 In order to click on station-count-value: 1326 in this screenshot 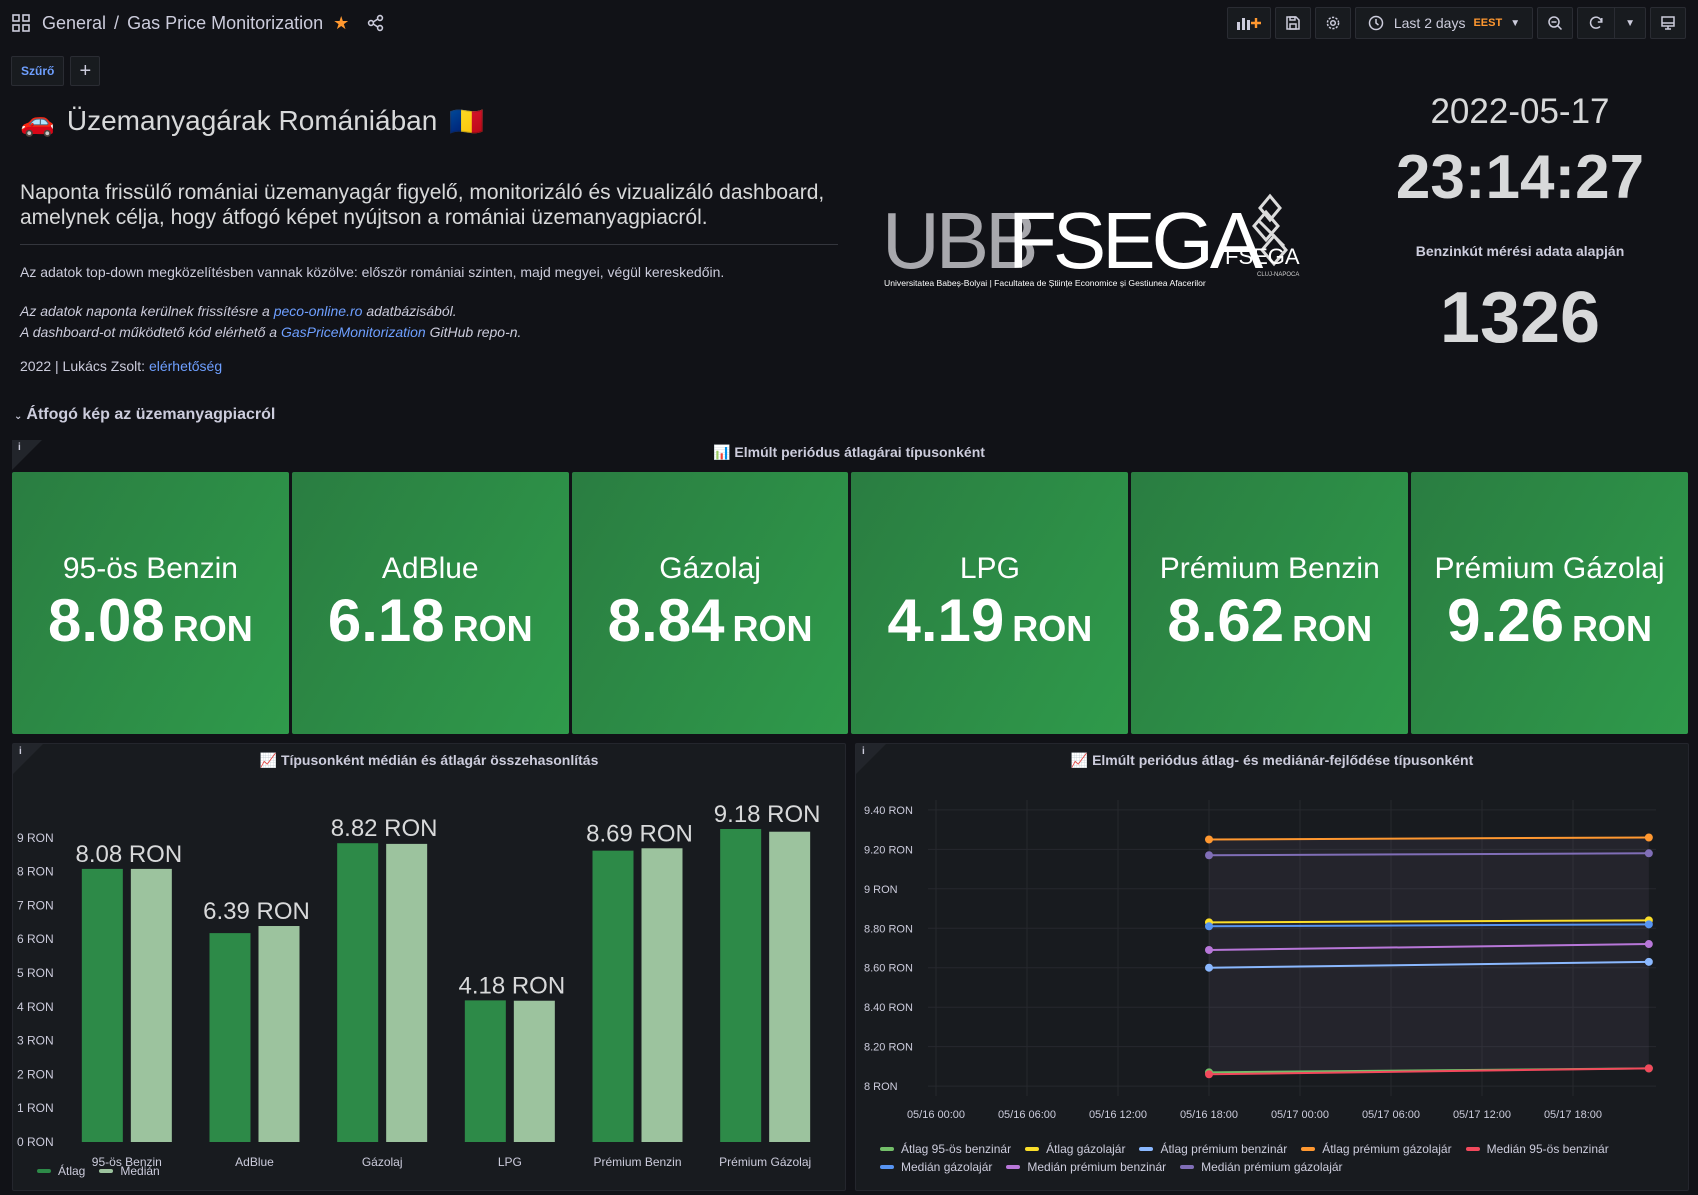, I will do `click(1520, 318)`.